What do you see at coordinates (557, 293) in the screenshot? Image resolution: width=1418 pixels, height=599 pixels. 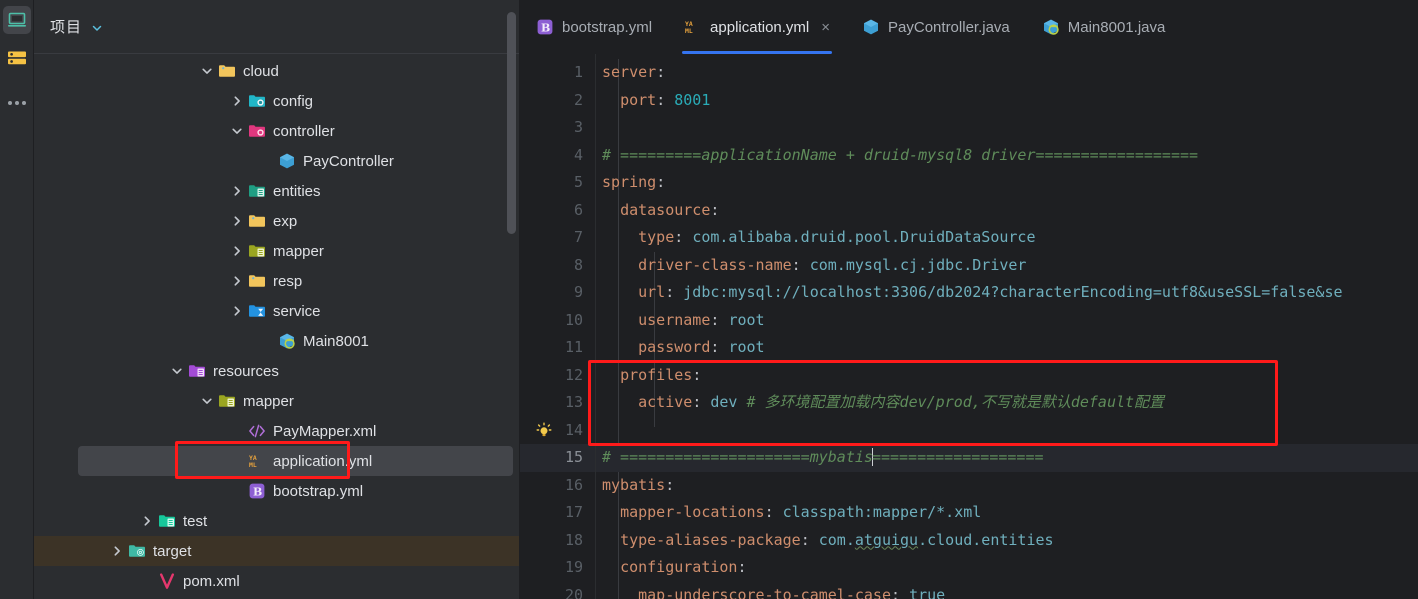 I see `line-number: 9` at bounding box center [557, 293].